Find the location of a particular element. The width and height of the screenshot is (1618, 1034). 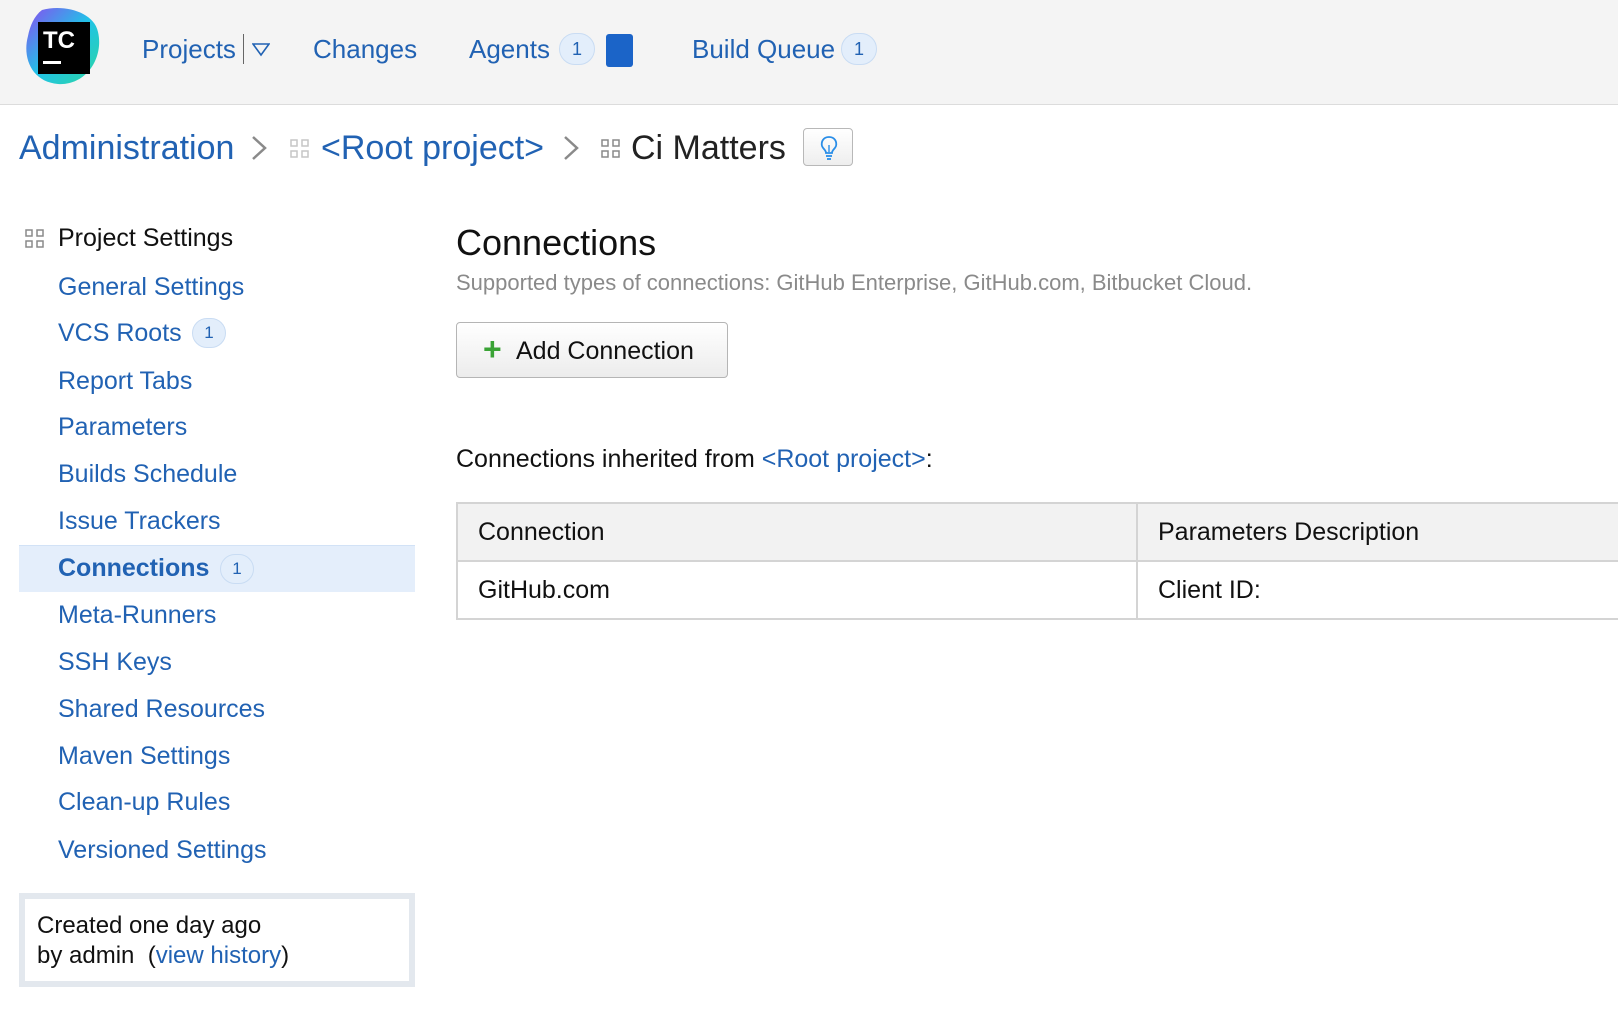

breadcrumb-administration: Administration is located at coordinates (126, 148).